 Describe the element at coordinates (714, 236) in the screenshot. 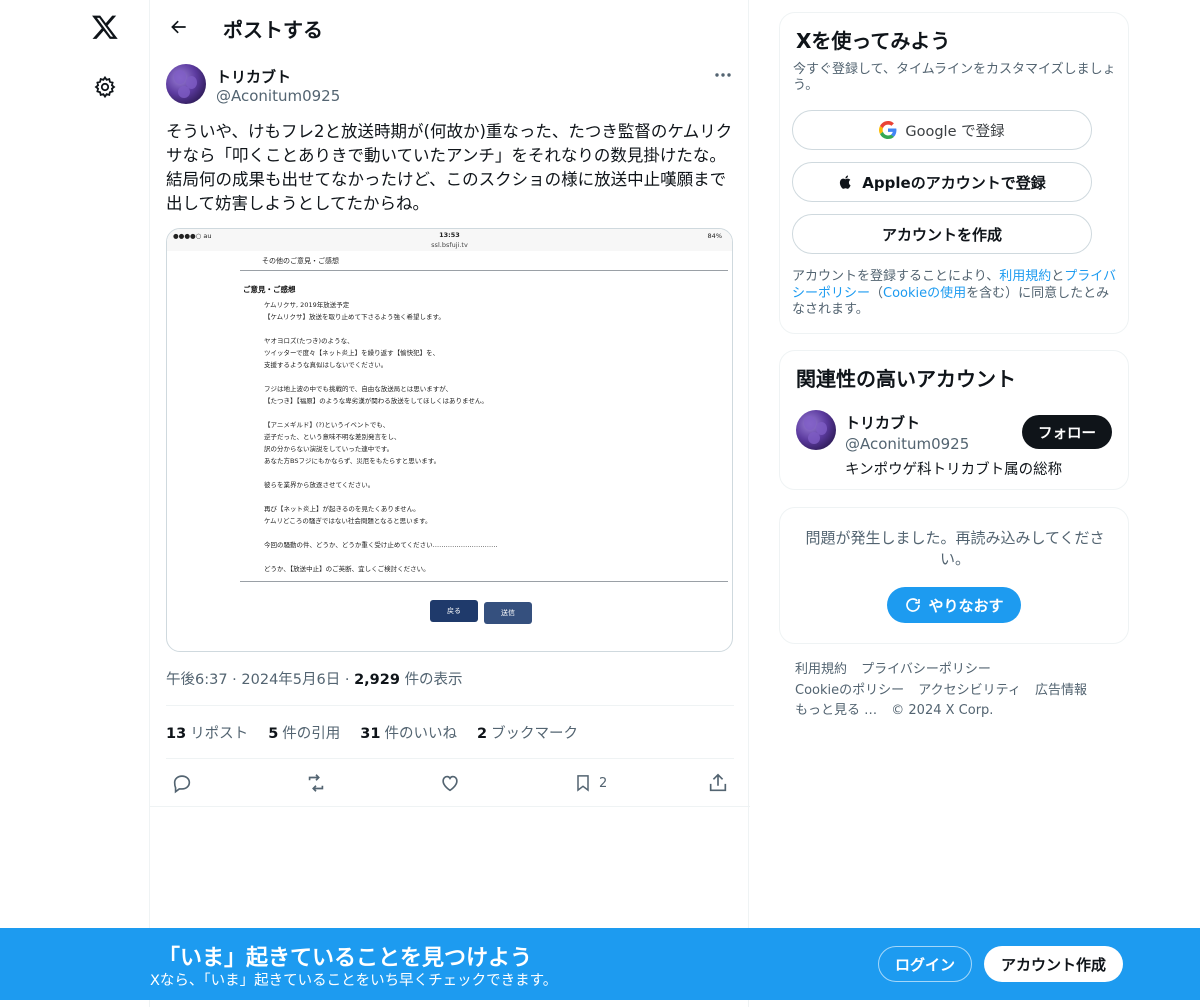

I see `phone-battery: 84%` at that location.